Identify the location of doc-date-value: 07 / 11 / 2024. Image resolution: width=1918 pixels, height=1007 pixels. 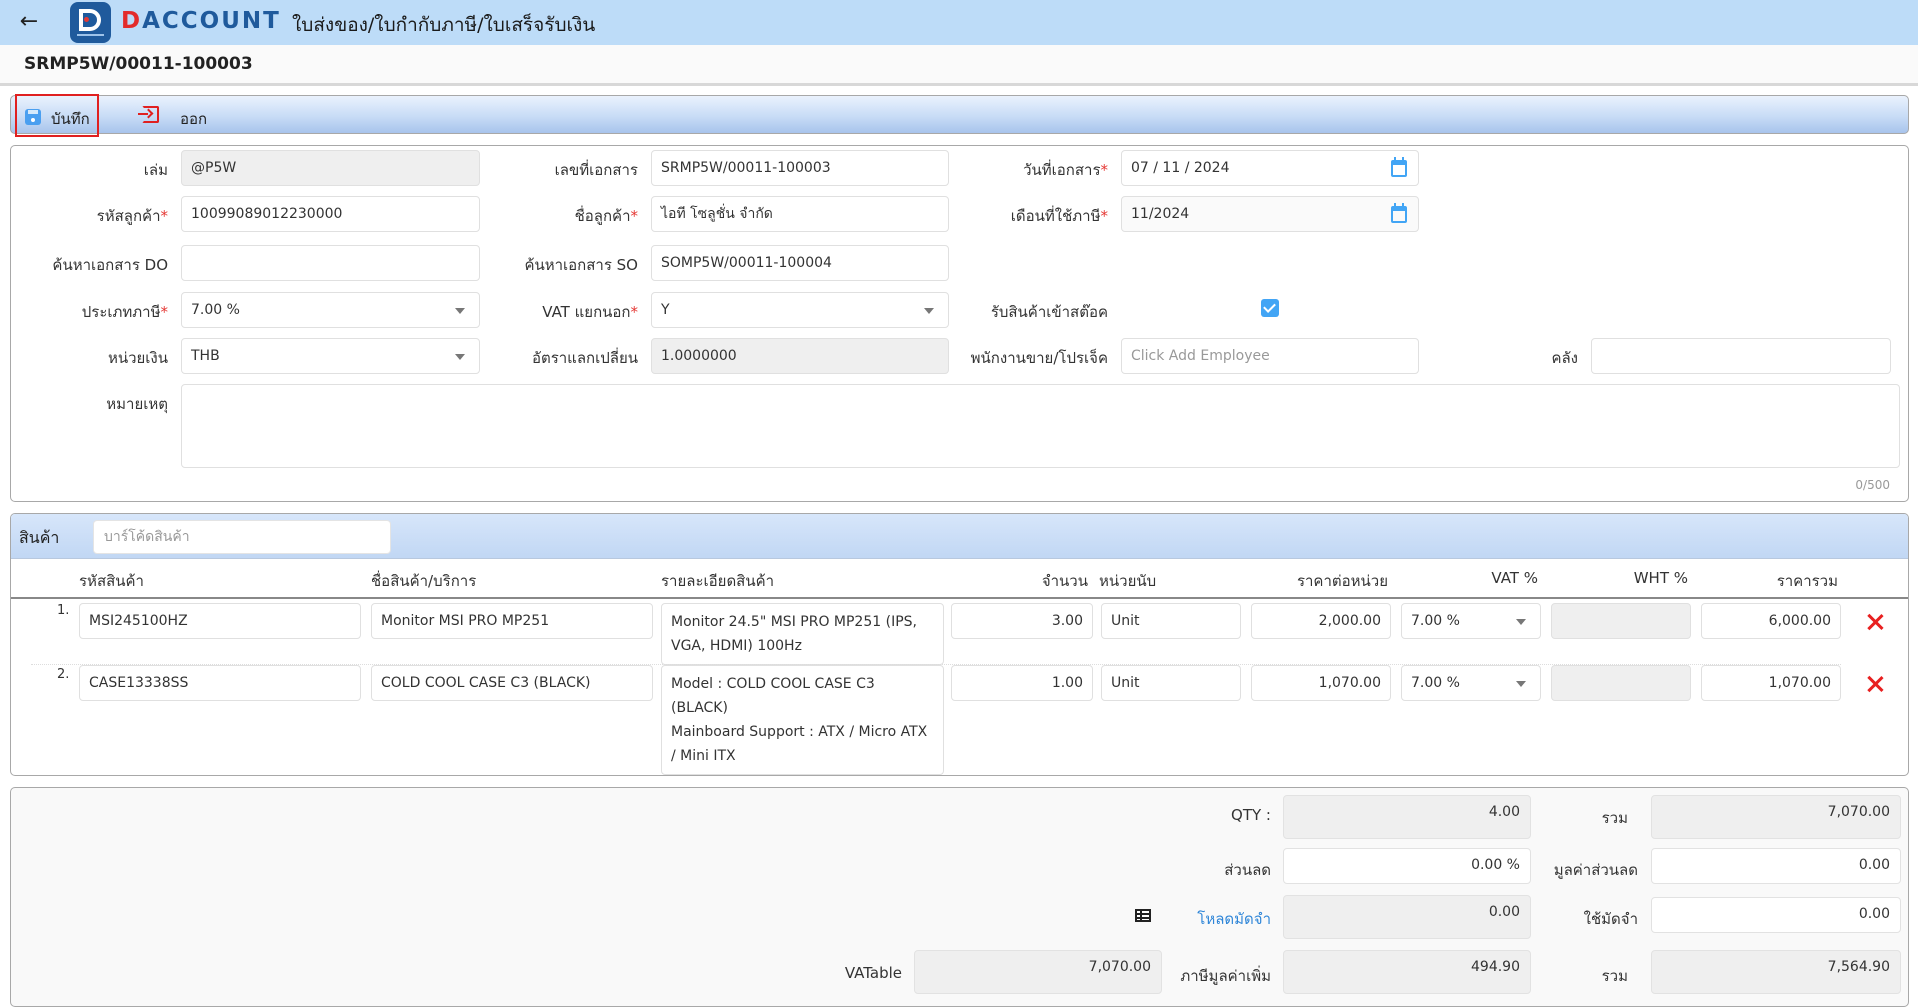
(1180, 168).